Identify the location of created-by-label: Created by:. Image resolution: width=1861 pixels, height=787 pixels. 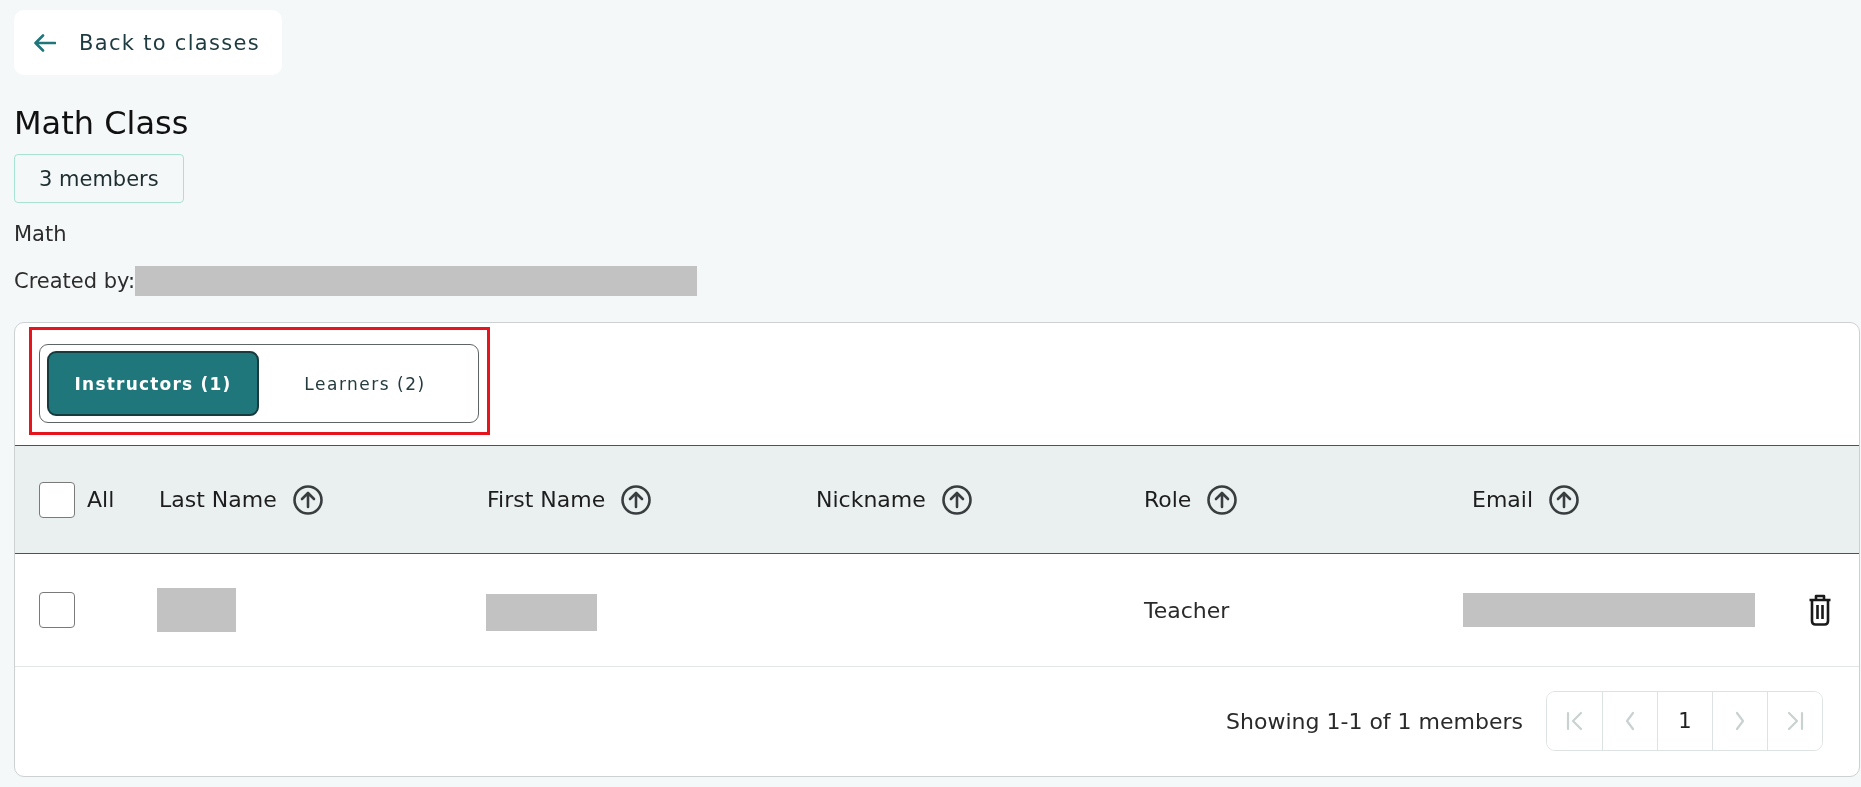
(75, 281).